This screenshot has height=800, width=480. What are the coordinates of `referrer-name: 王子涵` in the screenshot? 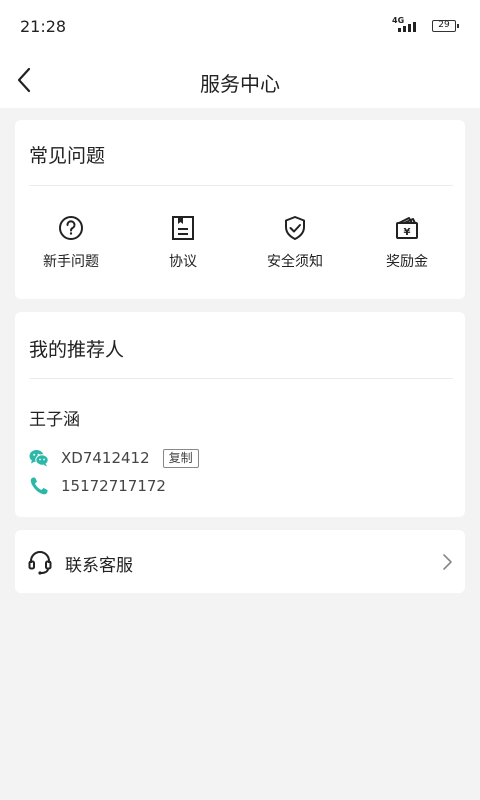 It's located at (54, 420).